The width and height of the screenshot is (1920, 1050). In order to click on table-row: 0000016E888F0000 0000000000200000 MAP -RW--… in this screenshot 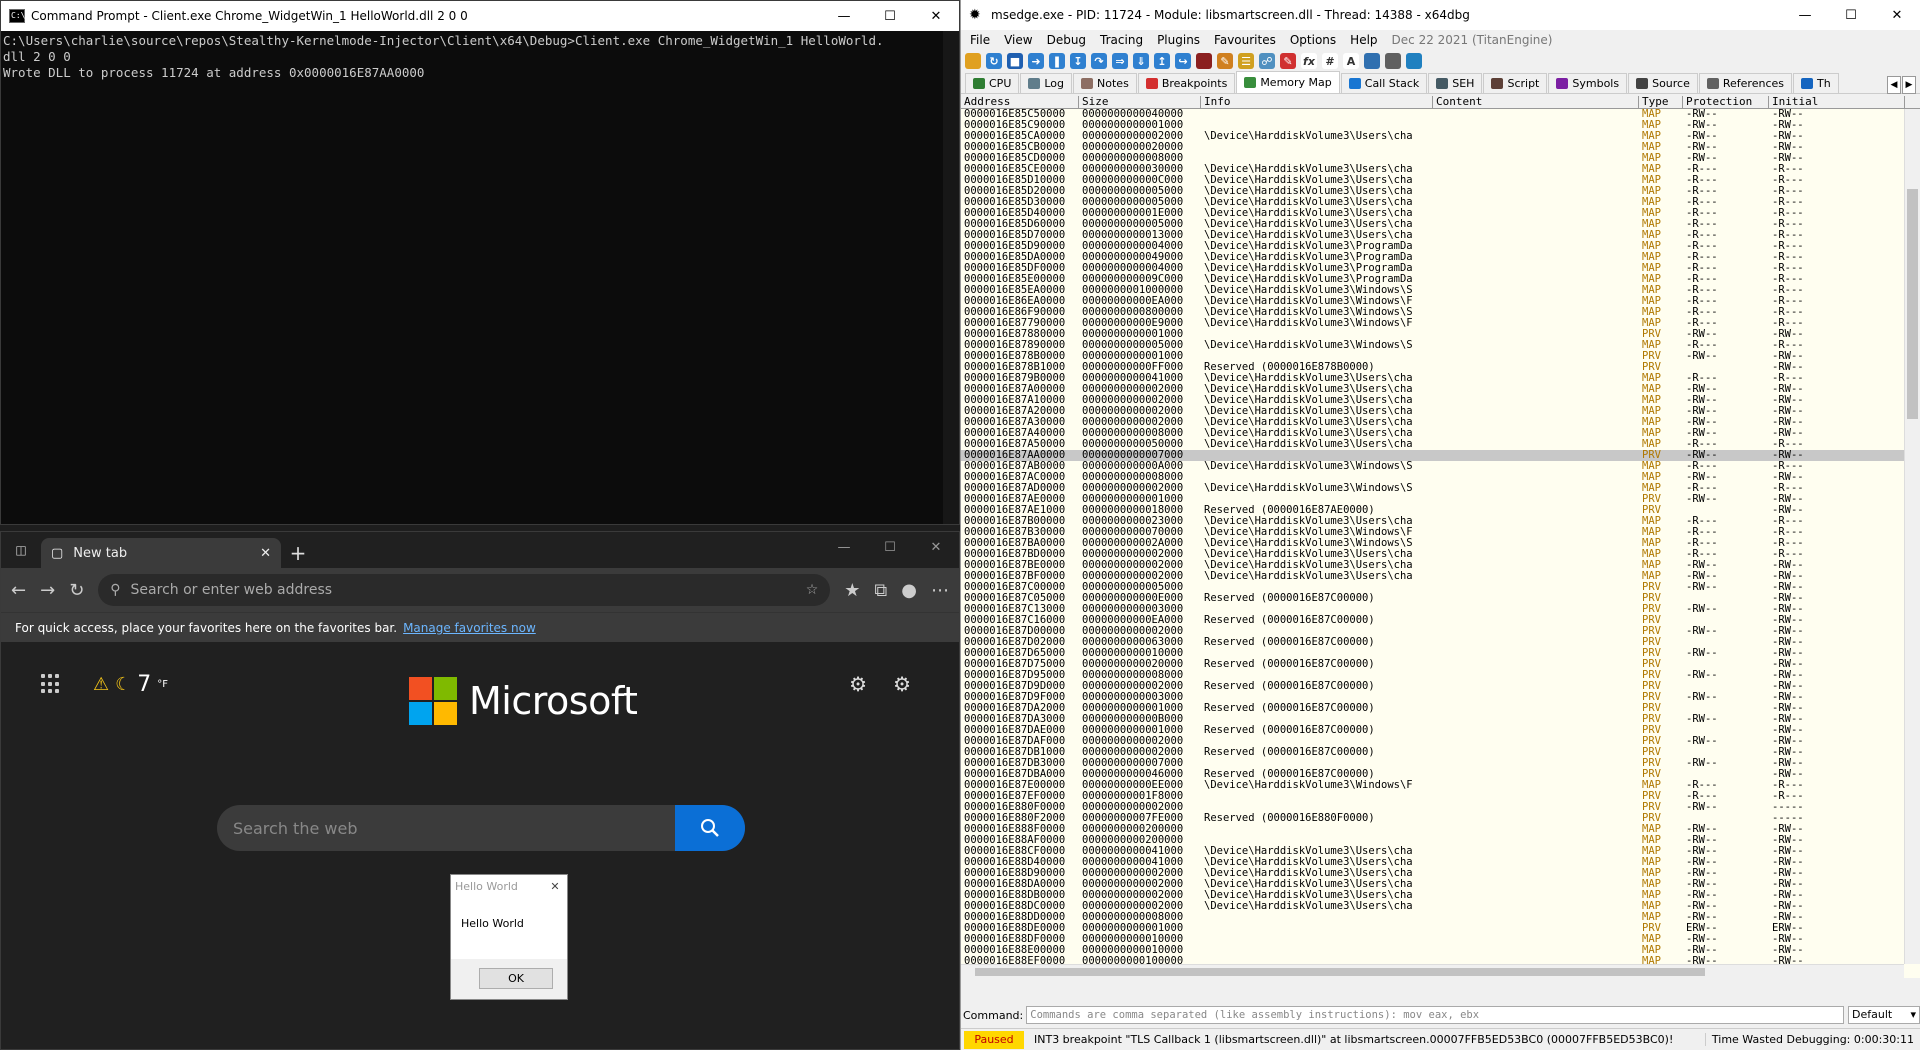, I will do `click(1440, 829)`.